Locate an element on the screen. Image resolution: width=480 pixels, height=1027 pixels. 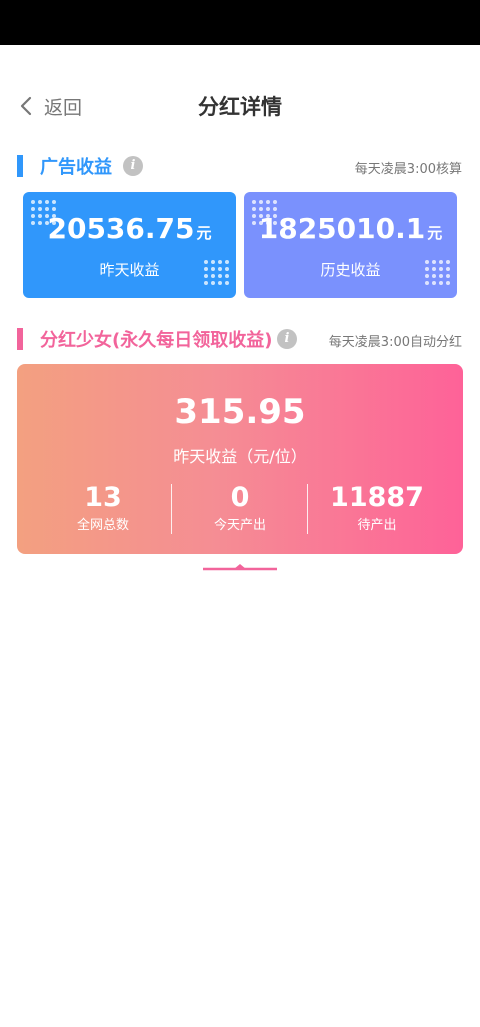
dividend-title: 分红少女(永久每日领取收益) is located at coordinates (156, 340).